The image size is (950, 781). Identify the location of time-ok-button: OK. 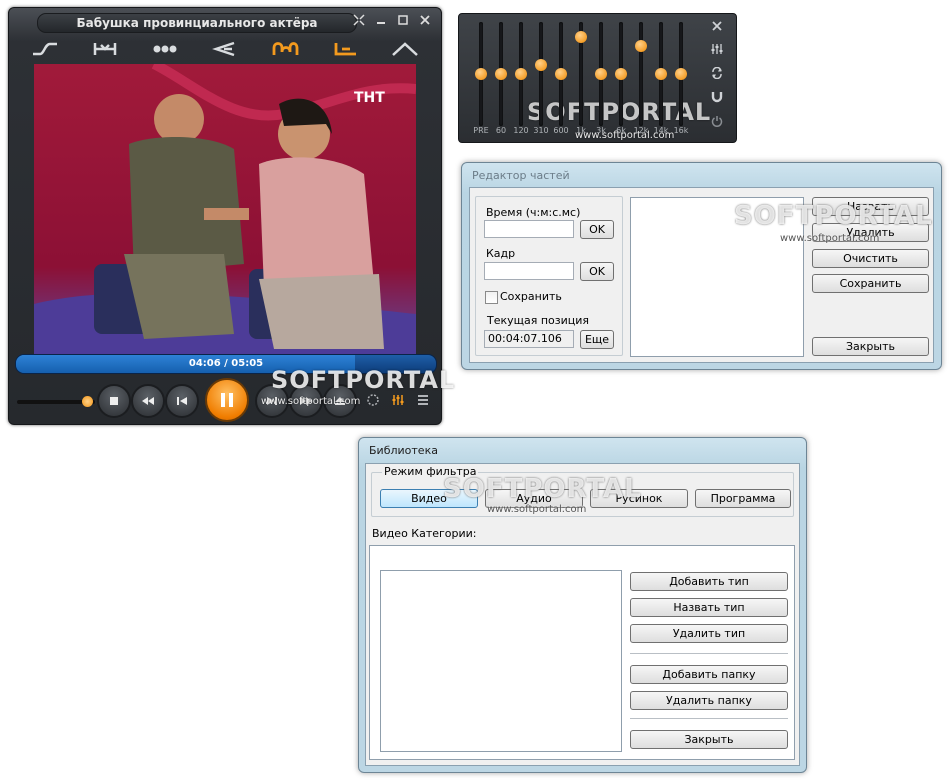
(597, 229).